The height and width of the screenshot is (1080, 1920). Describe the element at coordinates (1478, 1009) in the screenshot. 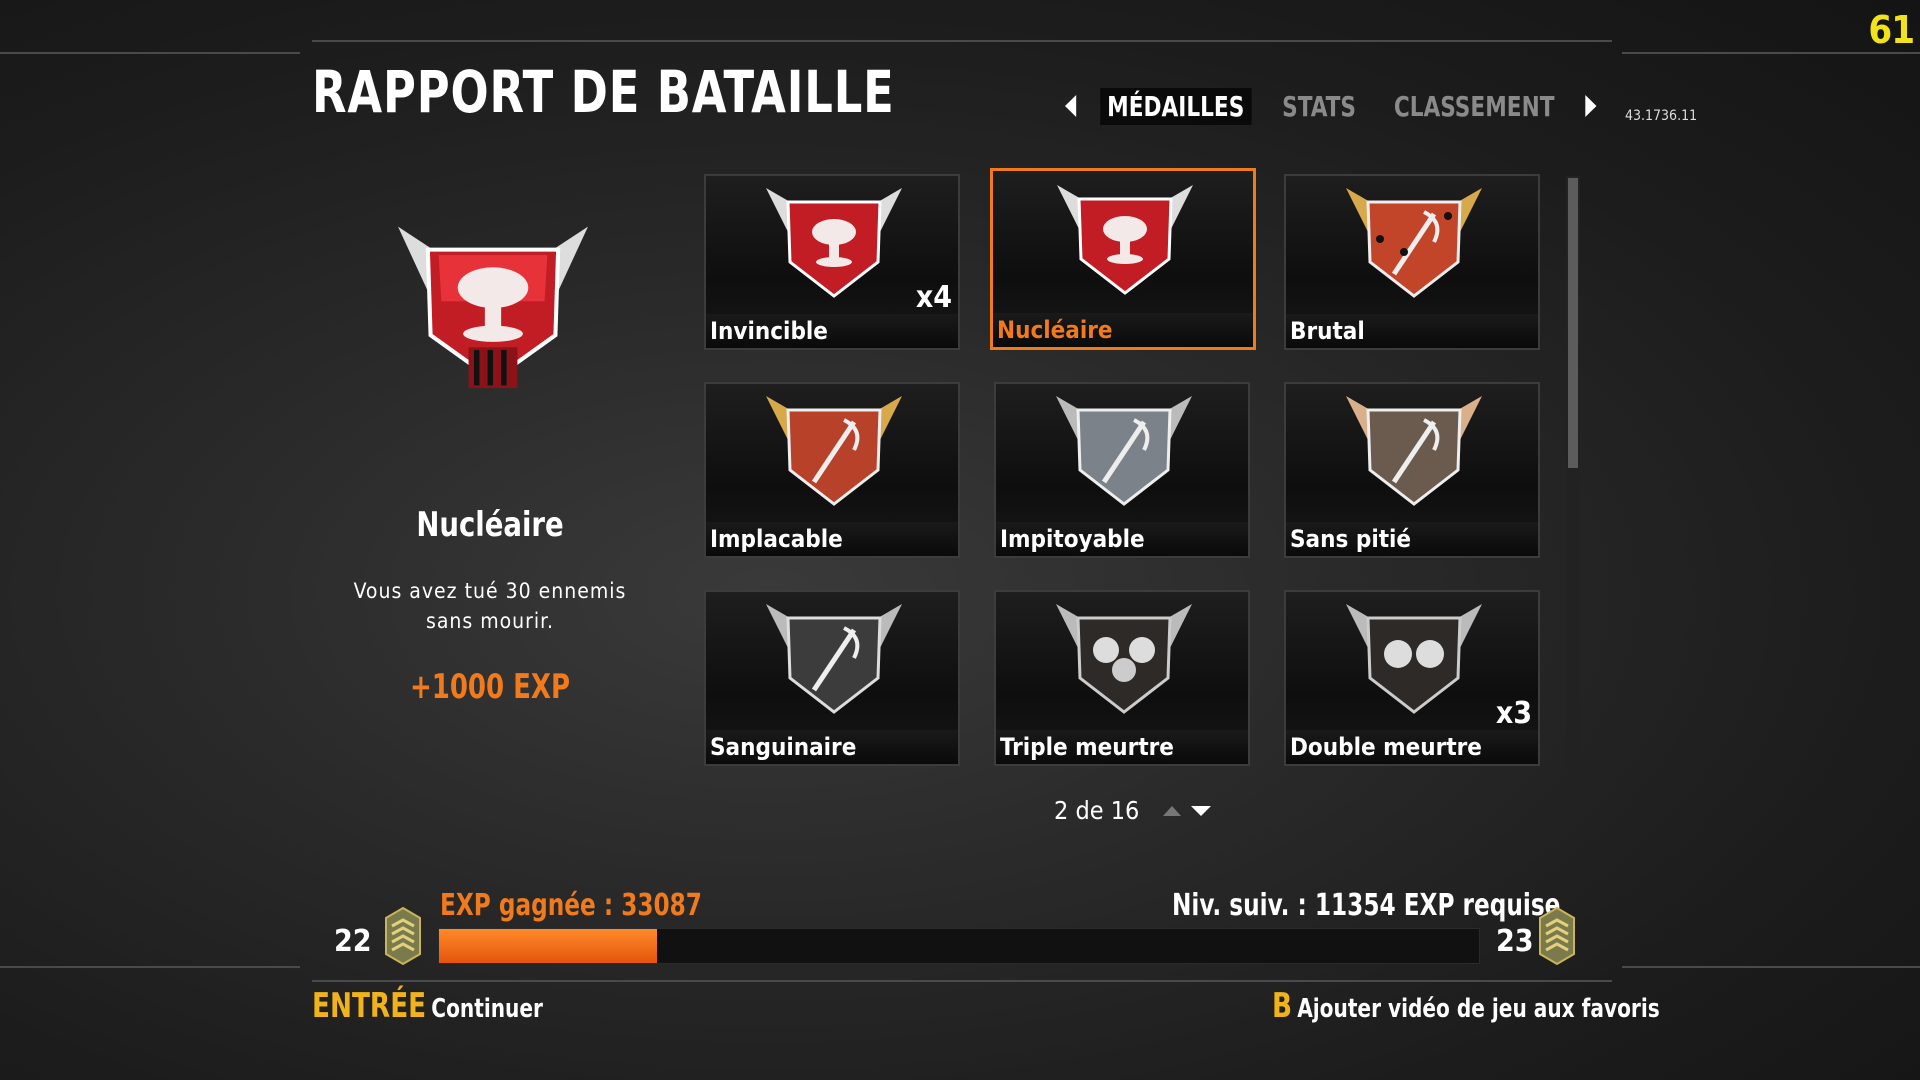

I see `favorite-label: Ajouter vidéo de jeu aux favoris` at that location.